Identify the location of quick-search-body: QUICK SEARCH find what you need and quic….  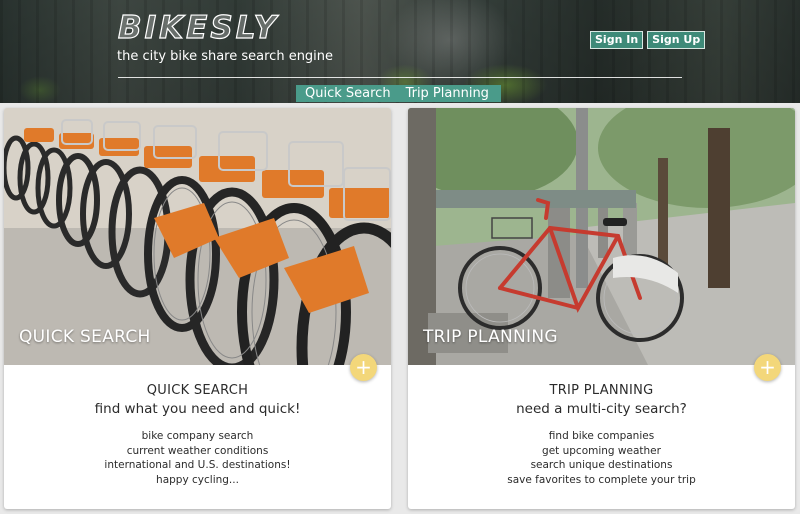
(197, 426).